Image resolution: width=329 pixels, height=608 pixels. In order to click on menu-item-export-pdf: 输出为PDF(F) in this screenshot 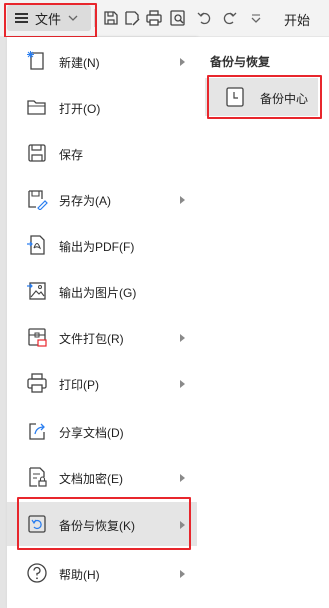, I will do `click(102, 245)`.